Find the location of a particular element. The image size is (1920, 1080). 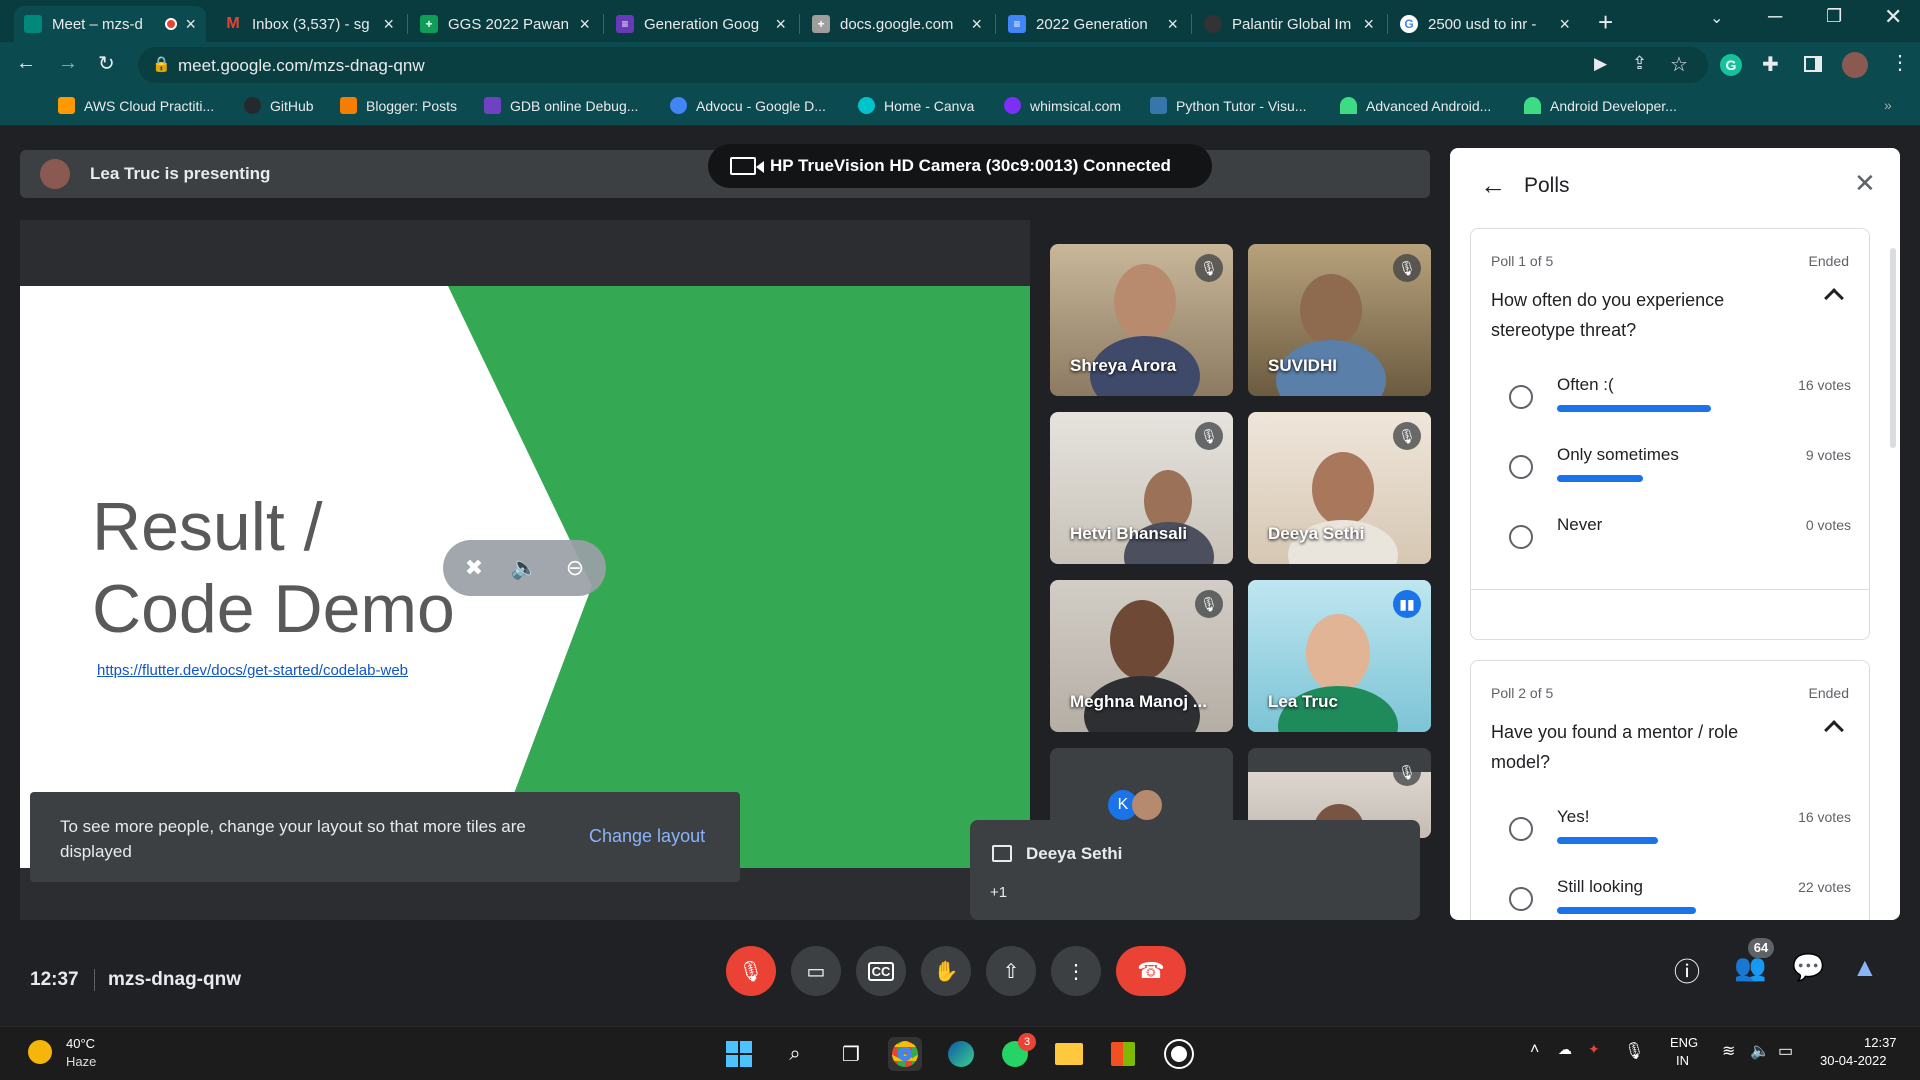

poll-option: Yes! 16 votes is located at coordinates (1671, 837).